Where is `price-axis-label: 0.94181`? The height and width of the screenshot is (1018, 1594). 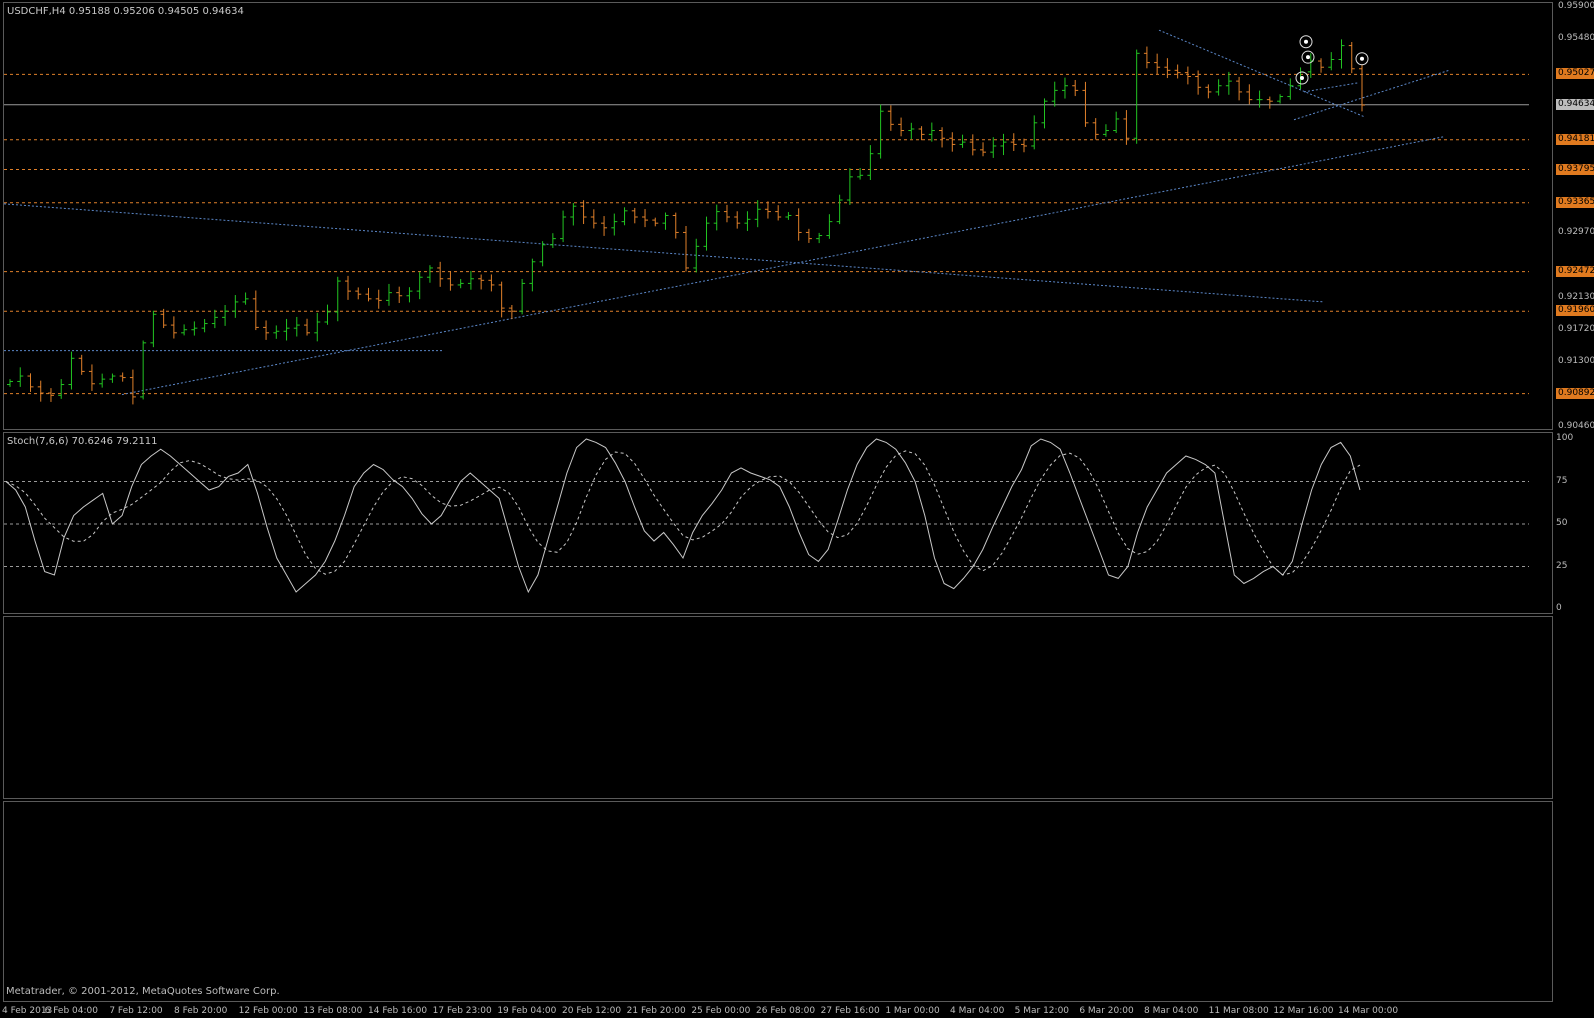
price-axis-label: 0.94181 is located at coordinates (1575, 139).